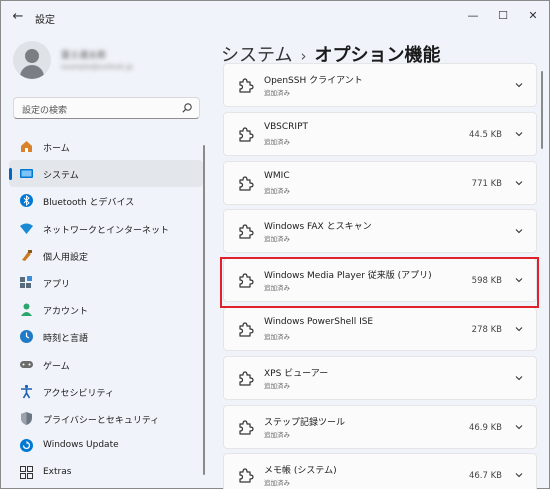 This screenshot has width=550, height=489. Describe the element at coordinates (26, 446) in the screenshot. I see `windows-update-icon` at that location.